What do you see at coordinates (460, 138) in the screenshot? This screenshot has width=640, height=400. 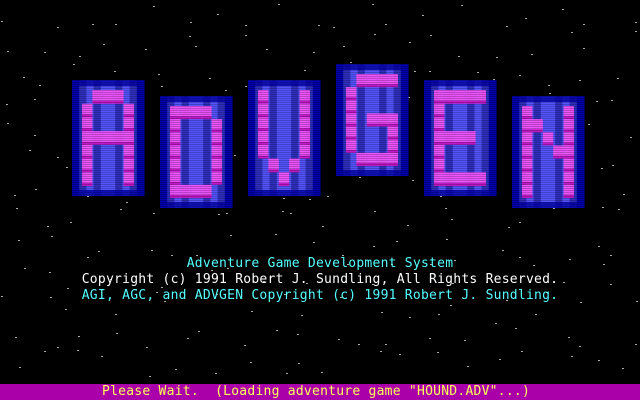 I see `logo-letter-e` at bounding box center [460, 138].